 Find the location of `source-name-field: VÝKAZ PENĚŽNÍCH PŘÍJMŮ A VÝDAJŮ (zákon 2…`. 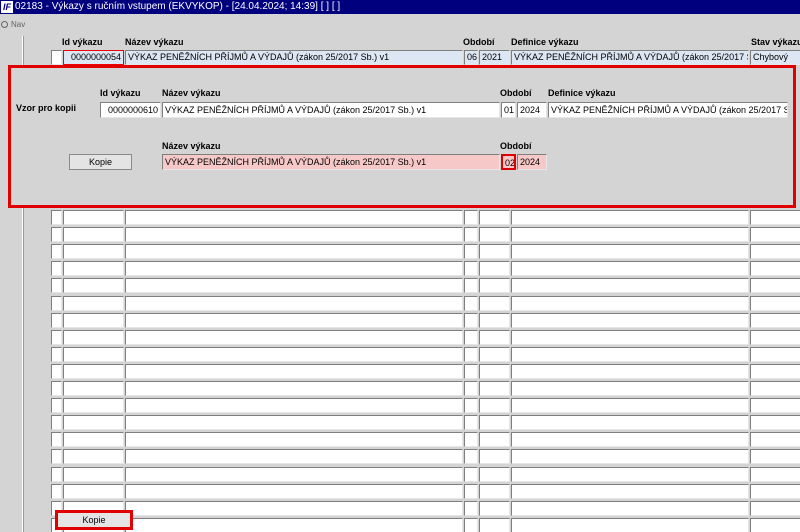

source-name-field: VÝKAZ PENĚŽNÍCH PŘÍJMŮ A VÝDAJŮ (zákon 2… is located at coordinates (331, 110).